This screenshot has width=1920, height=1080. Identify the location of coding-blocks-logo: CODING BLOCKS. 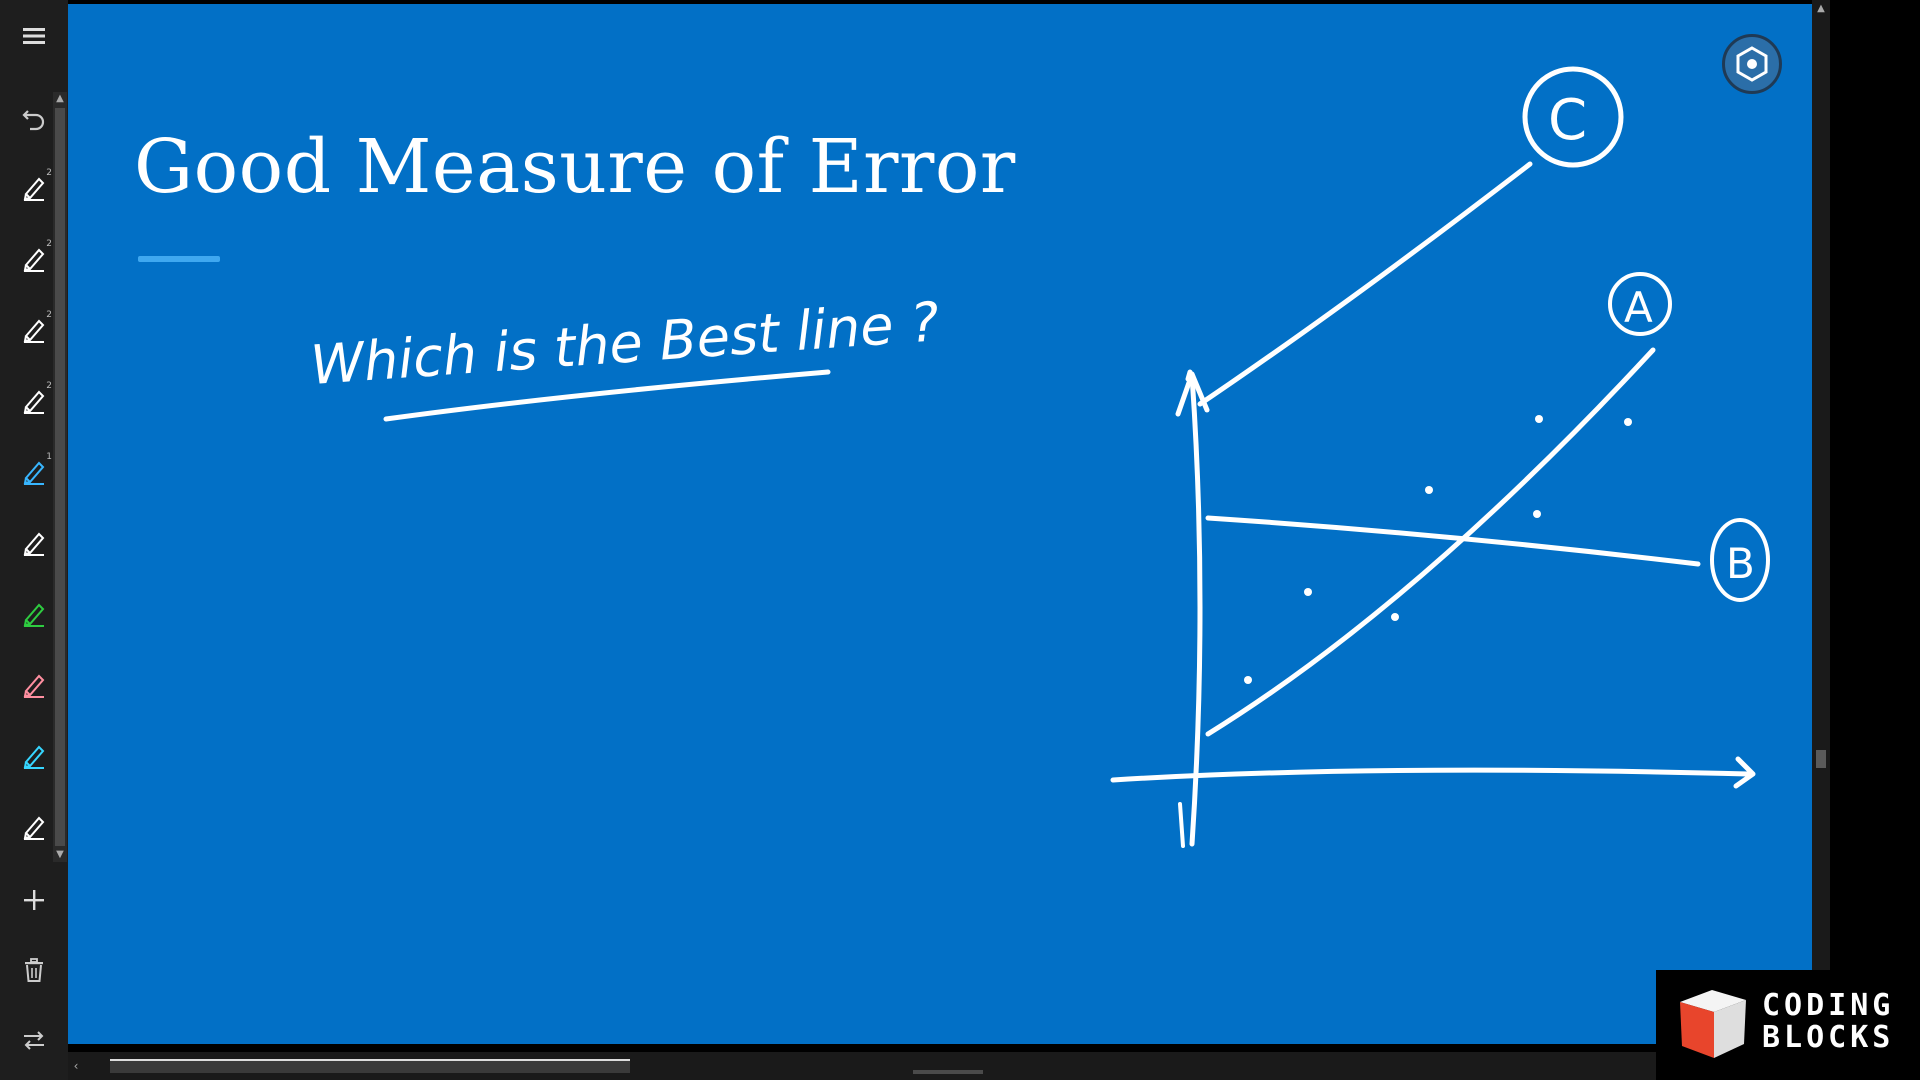
(1788, 1025).